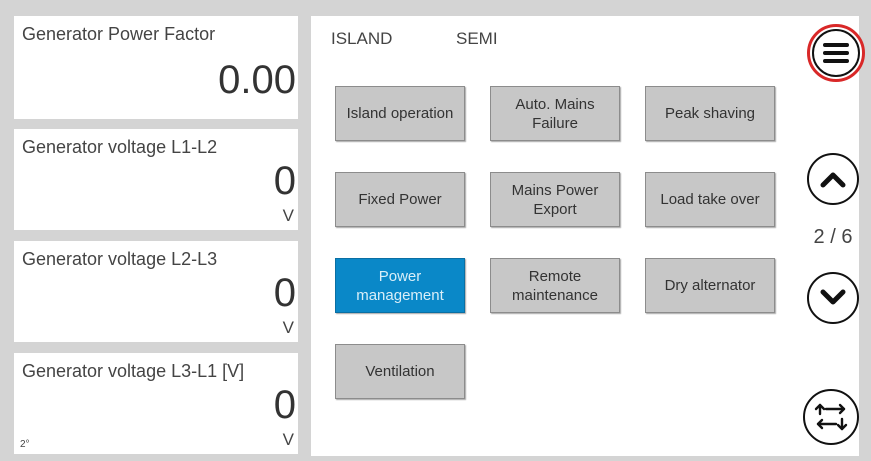 This screenshot has width=871, height=461. I want to click on page-indicator: 2 / 6, so click(833, 237).